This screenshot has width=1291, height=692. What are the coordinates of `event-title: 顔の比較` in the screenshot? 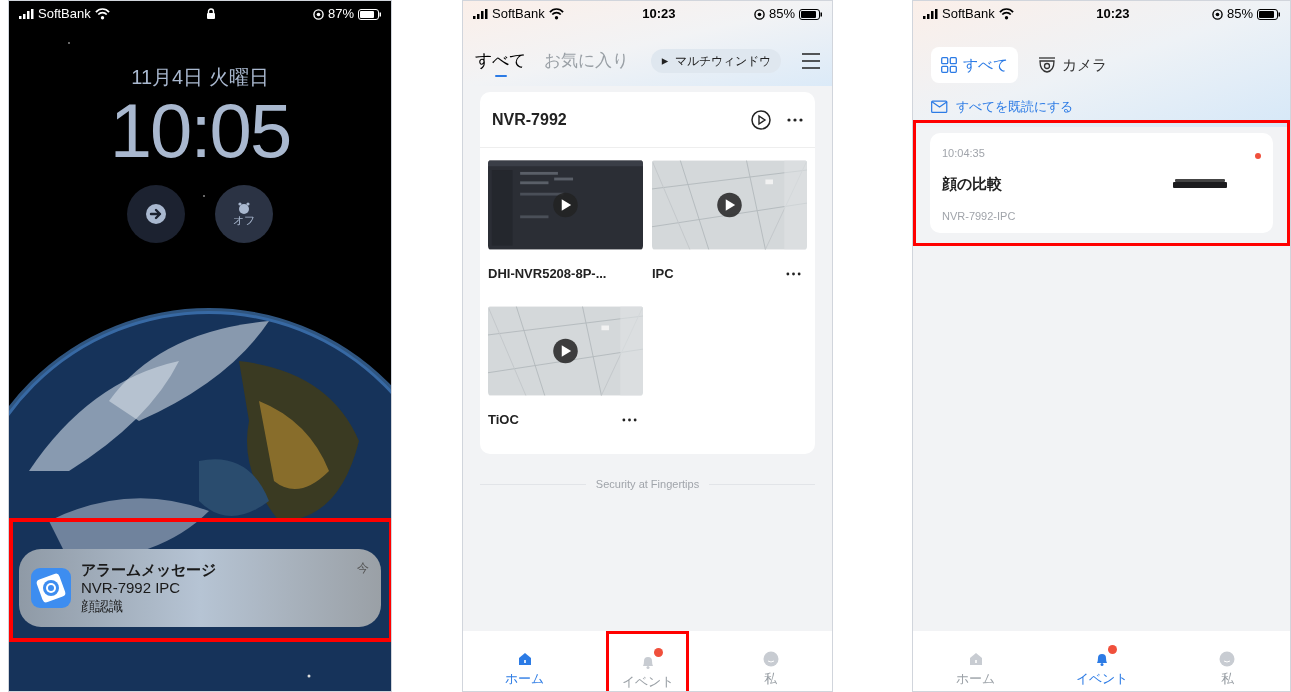 It's located at (972, 184).